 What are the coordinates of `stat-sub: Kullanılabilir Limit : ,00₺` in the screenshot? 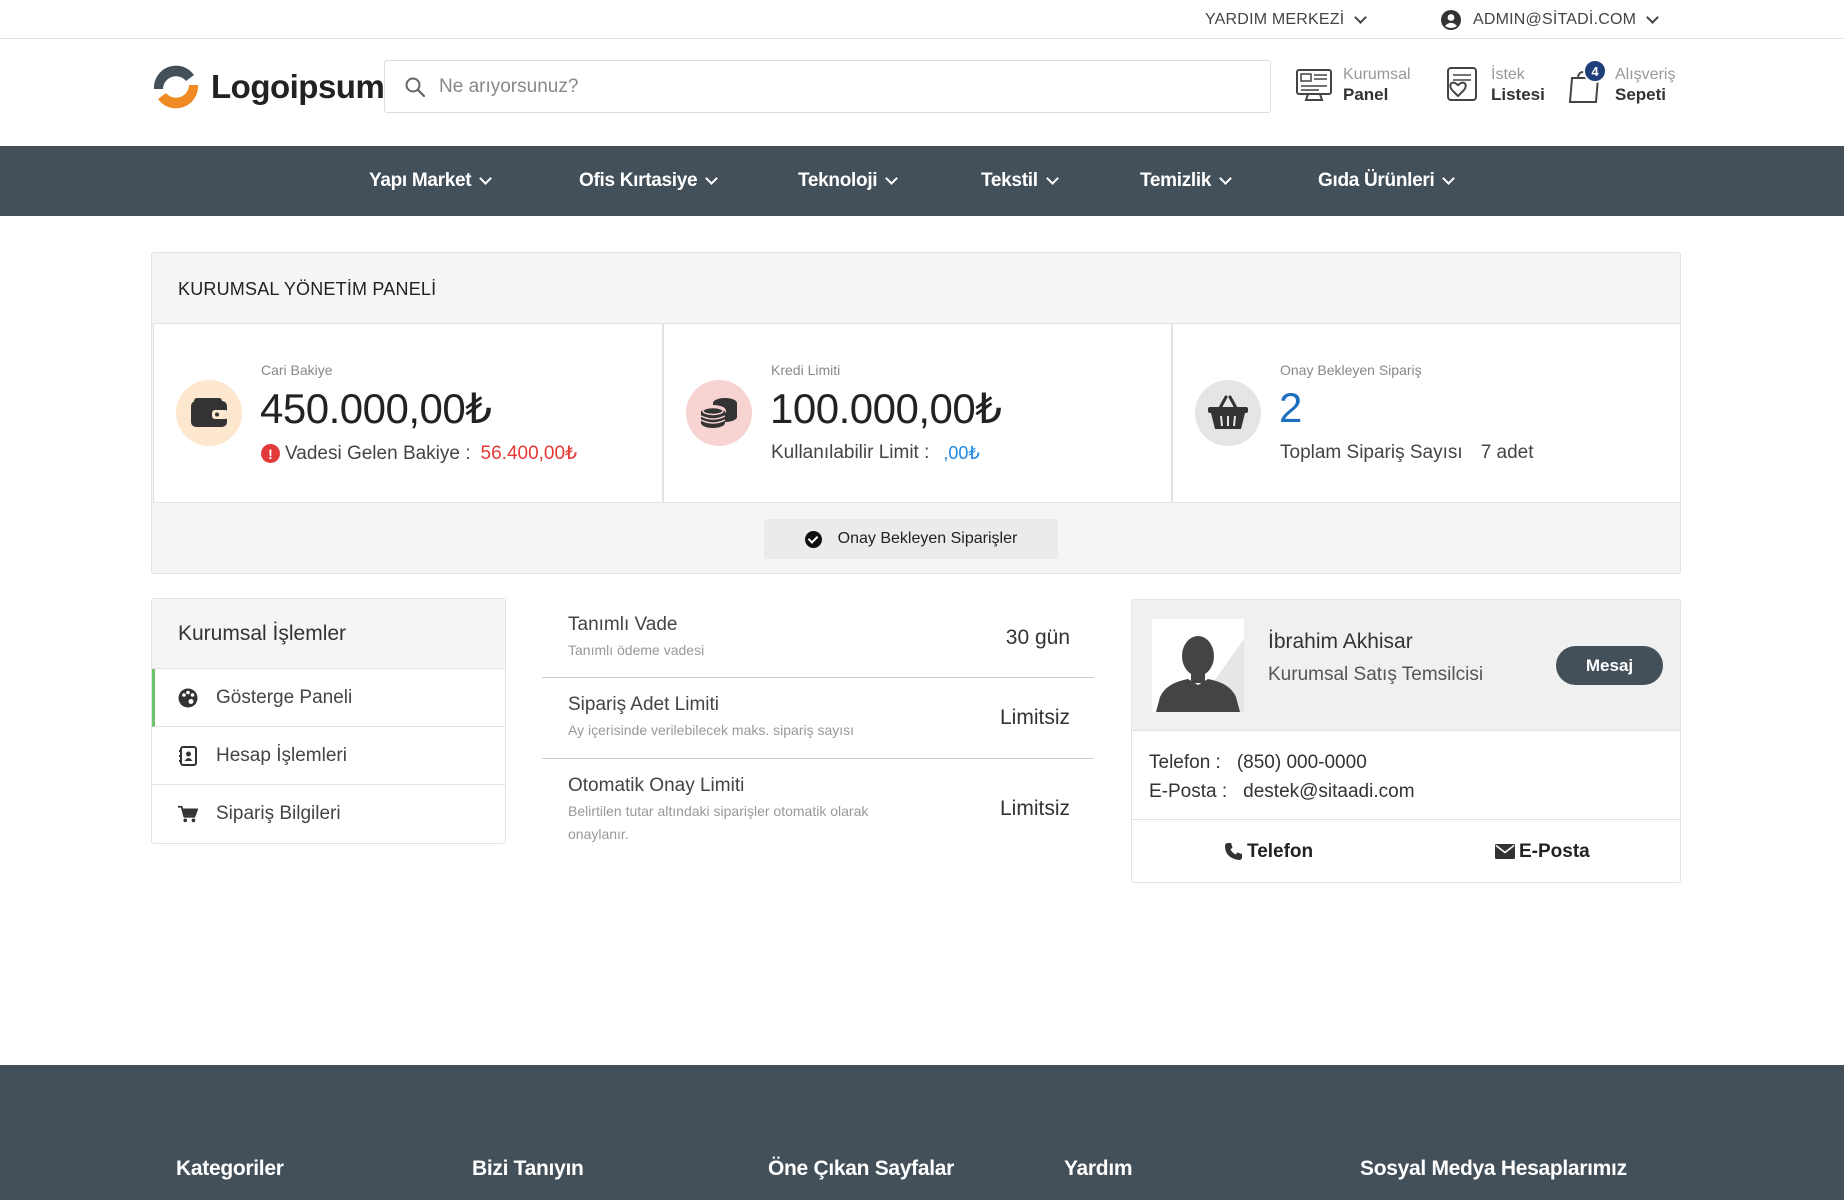 It's located at (875, 453).